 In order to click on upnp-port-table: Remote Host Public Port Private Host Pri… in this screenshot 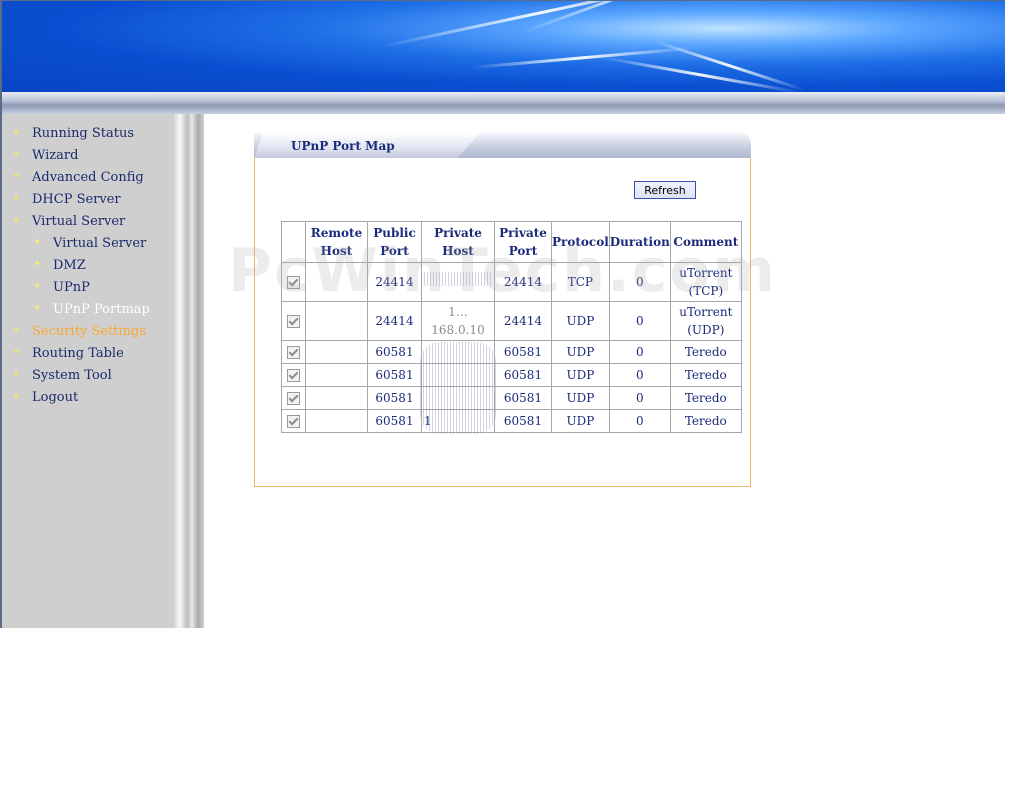, I will do `click(511, 327)`.